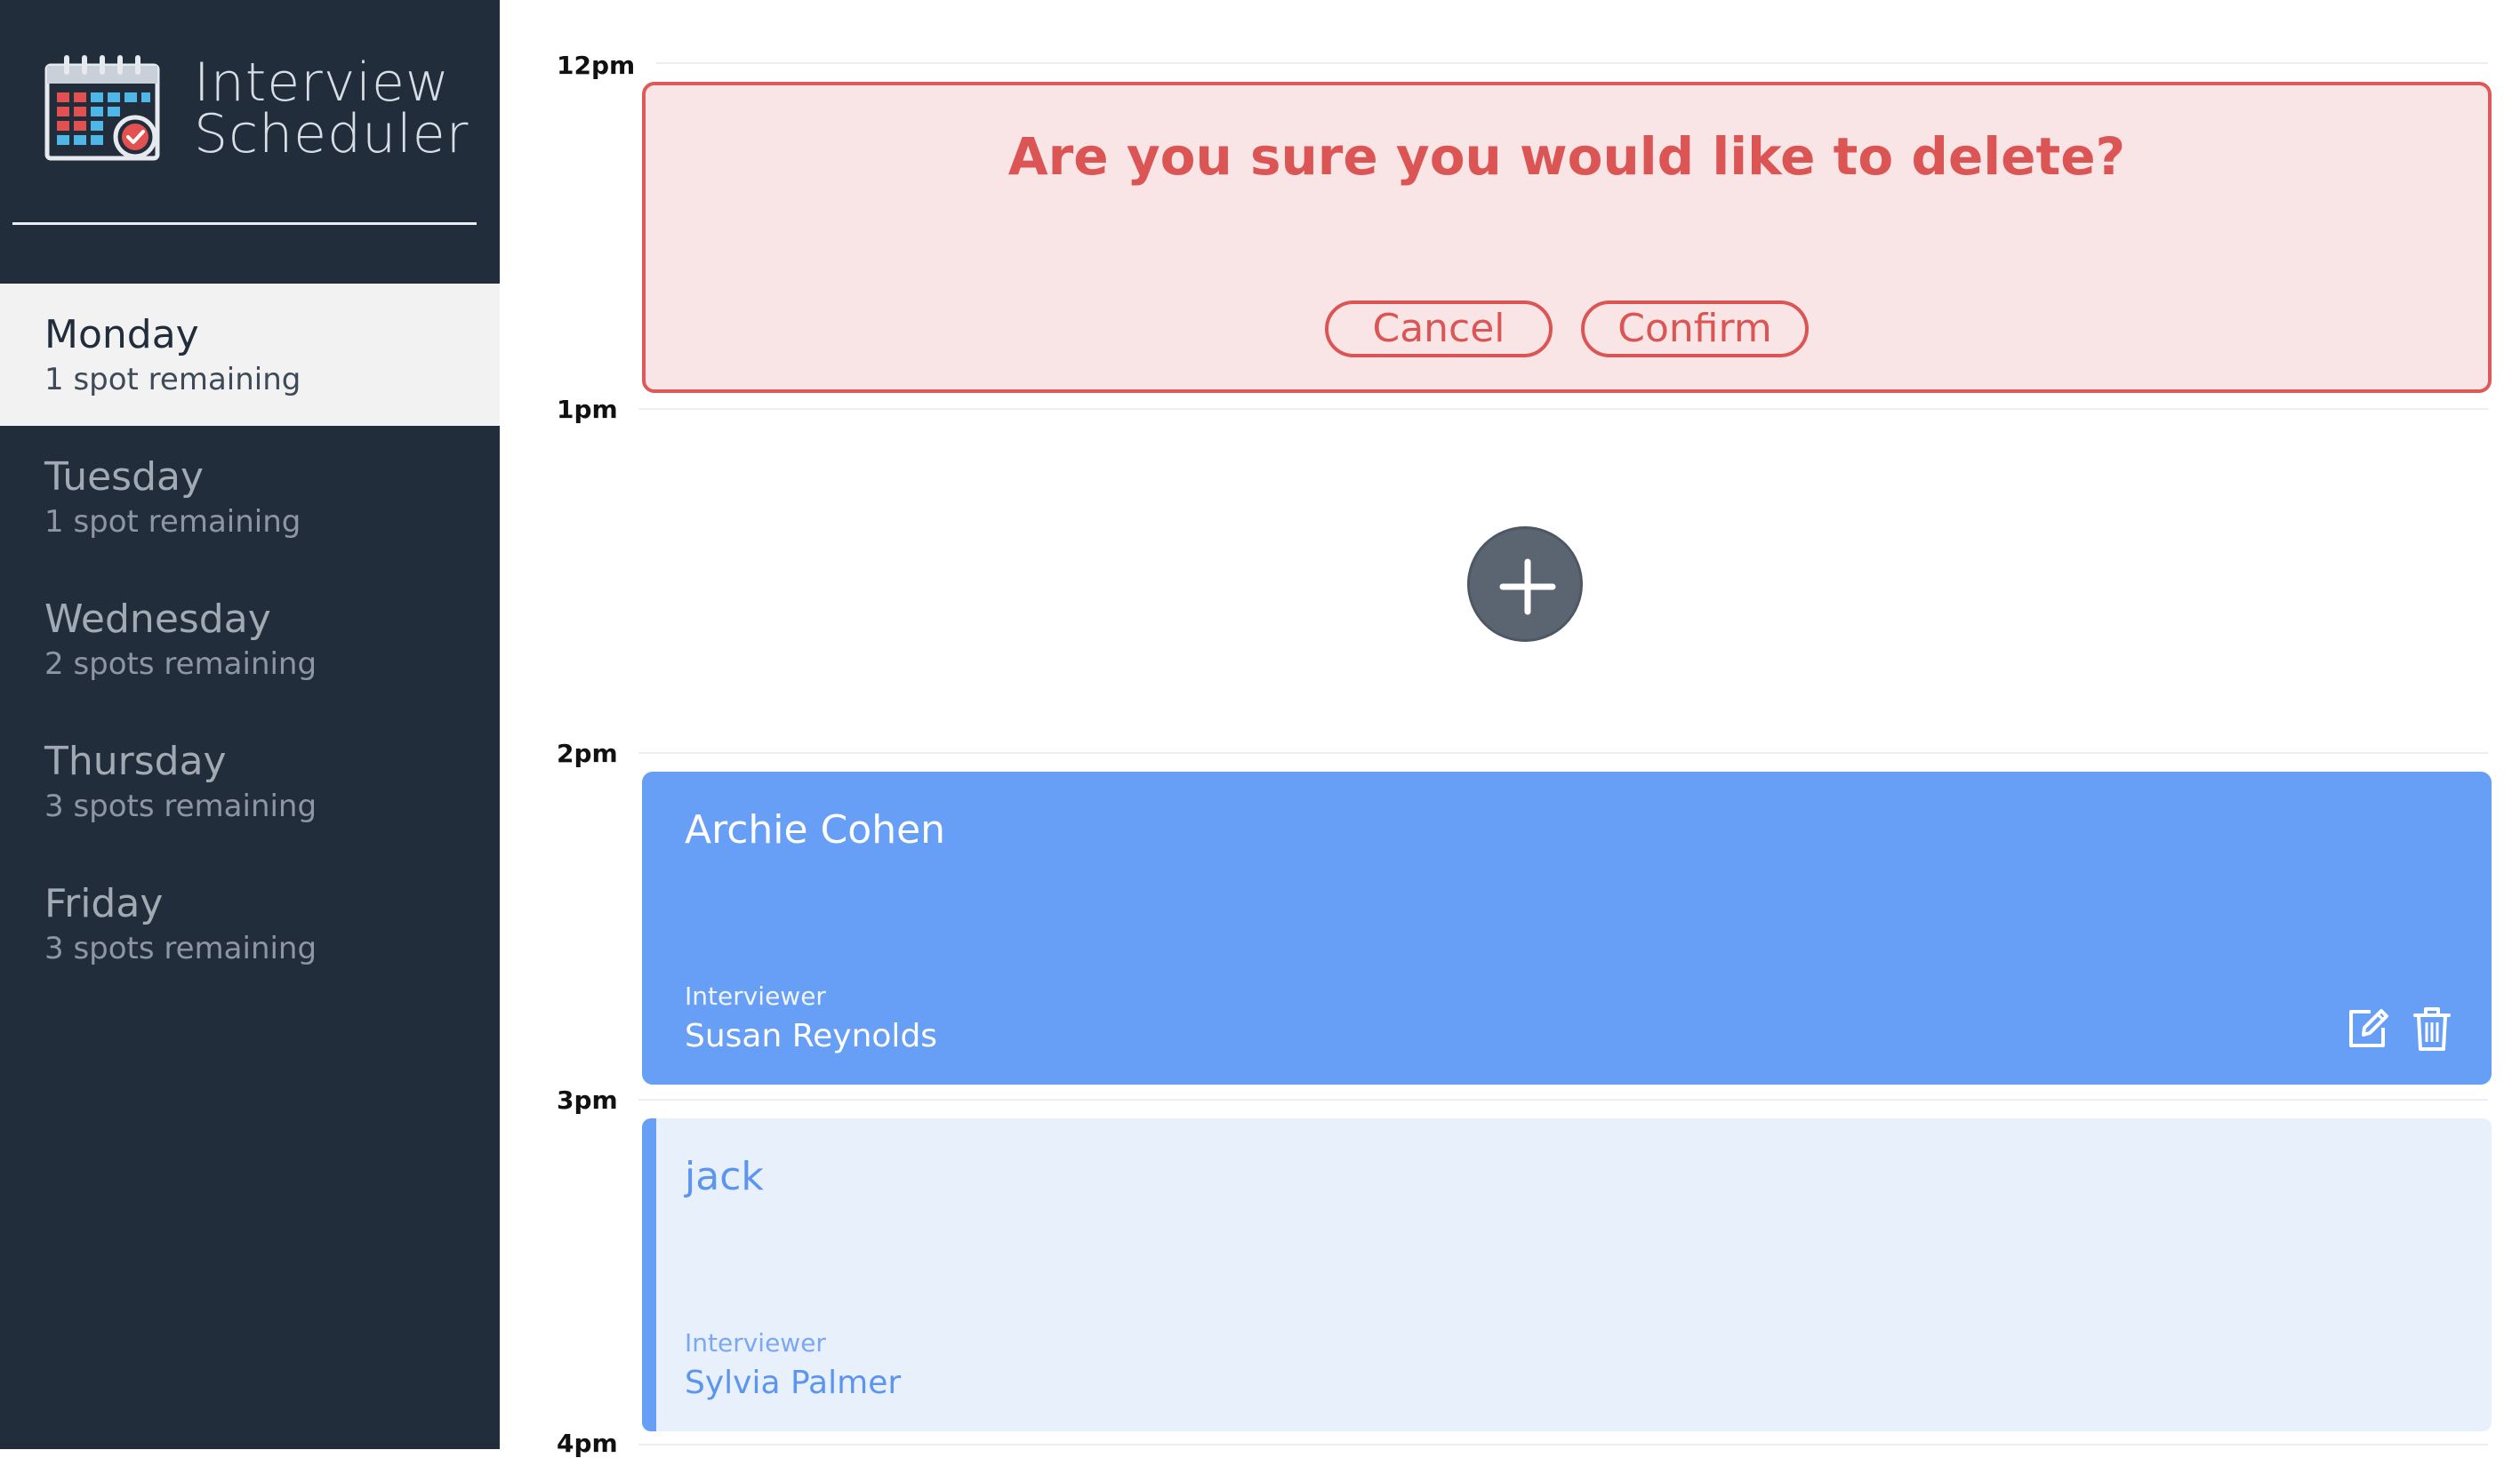  I want to click on day-name: Thursday, so click(135, 761).